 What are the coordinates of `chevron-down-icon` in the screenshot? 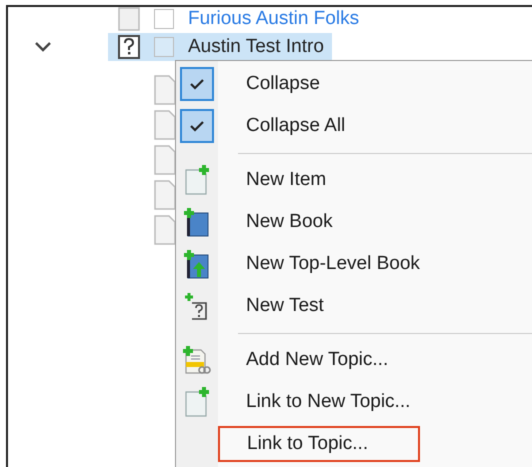 It's located at (43, 47).